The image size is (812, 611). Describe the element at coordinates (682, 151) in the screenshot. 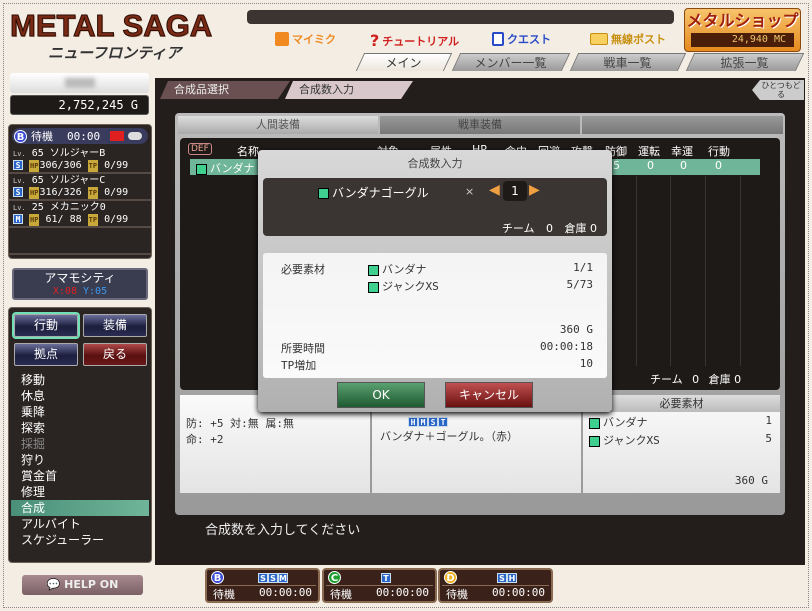

I see `col-luck: 幸運` at that location.